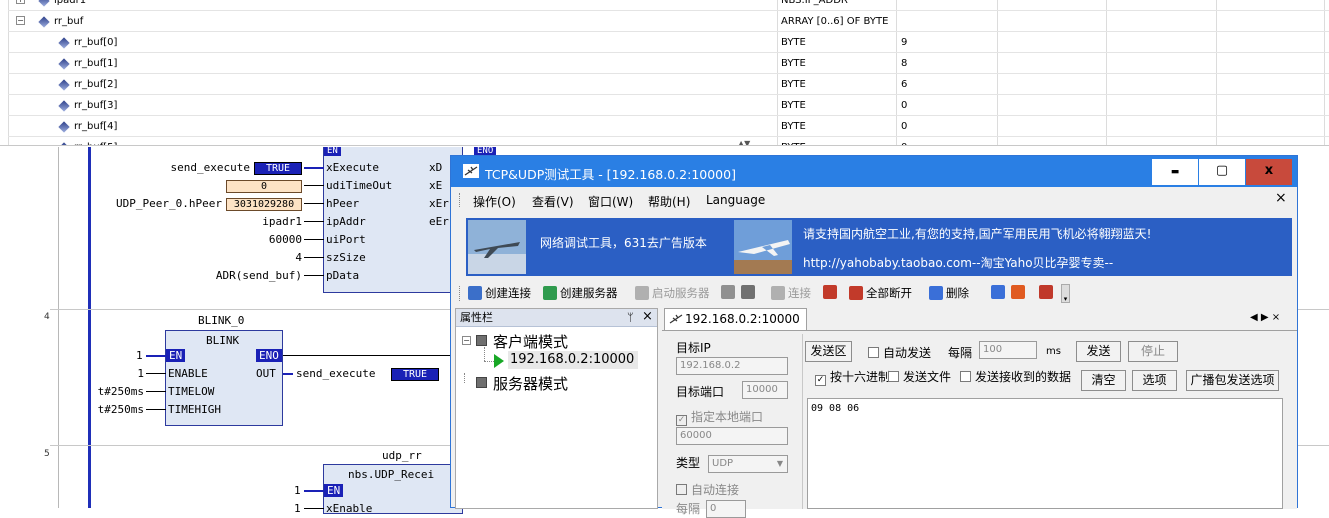  What do you see at coordinates (466, 340) in the screenshot?
I see `collapse-client-icon: −` at bounding box center [466, 340].